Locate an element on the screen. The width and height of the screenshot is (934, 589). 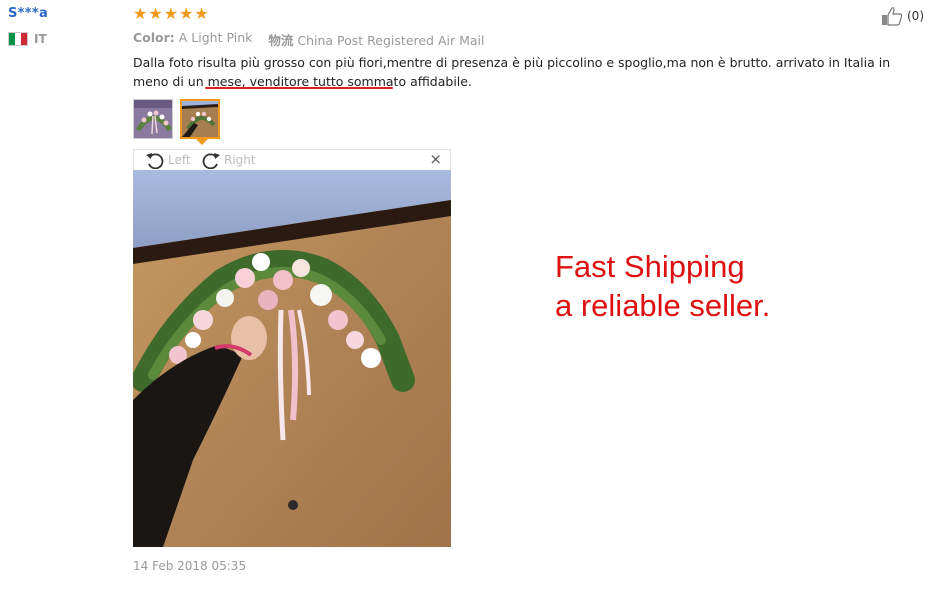
rotate-left-icon is located at coordinates (155, 161).